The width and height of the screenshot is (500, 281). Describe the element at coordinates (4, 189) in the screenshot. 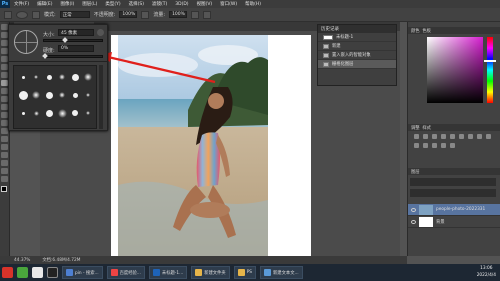

I see `foreground-color` at that location.